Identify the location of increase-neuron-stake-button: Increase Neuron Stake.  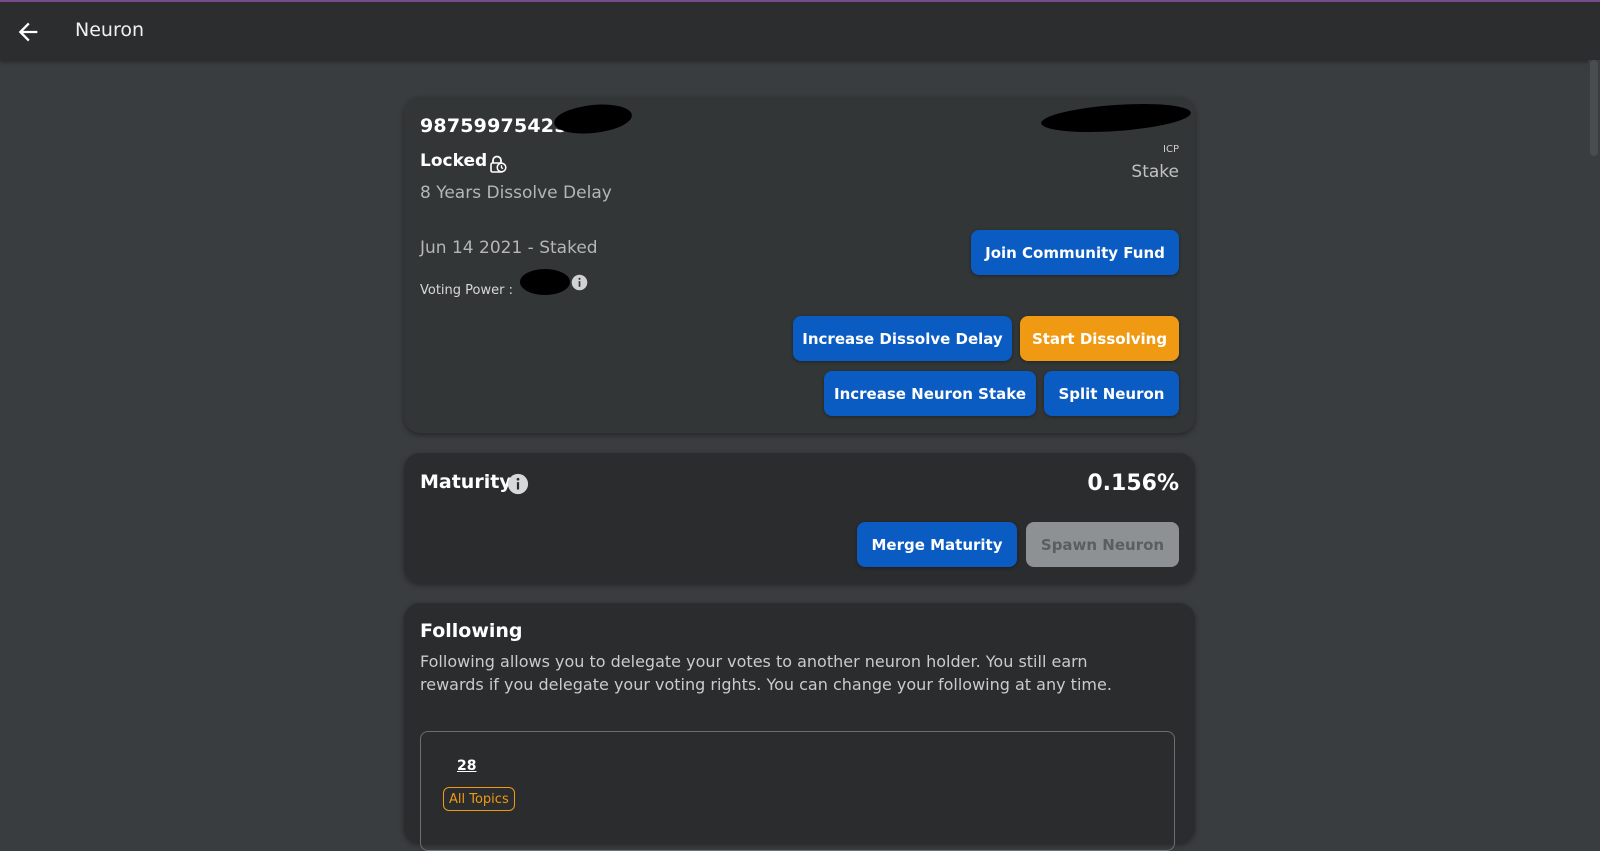
(930, 393).